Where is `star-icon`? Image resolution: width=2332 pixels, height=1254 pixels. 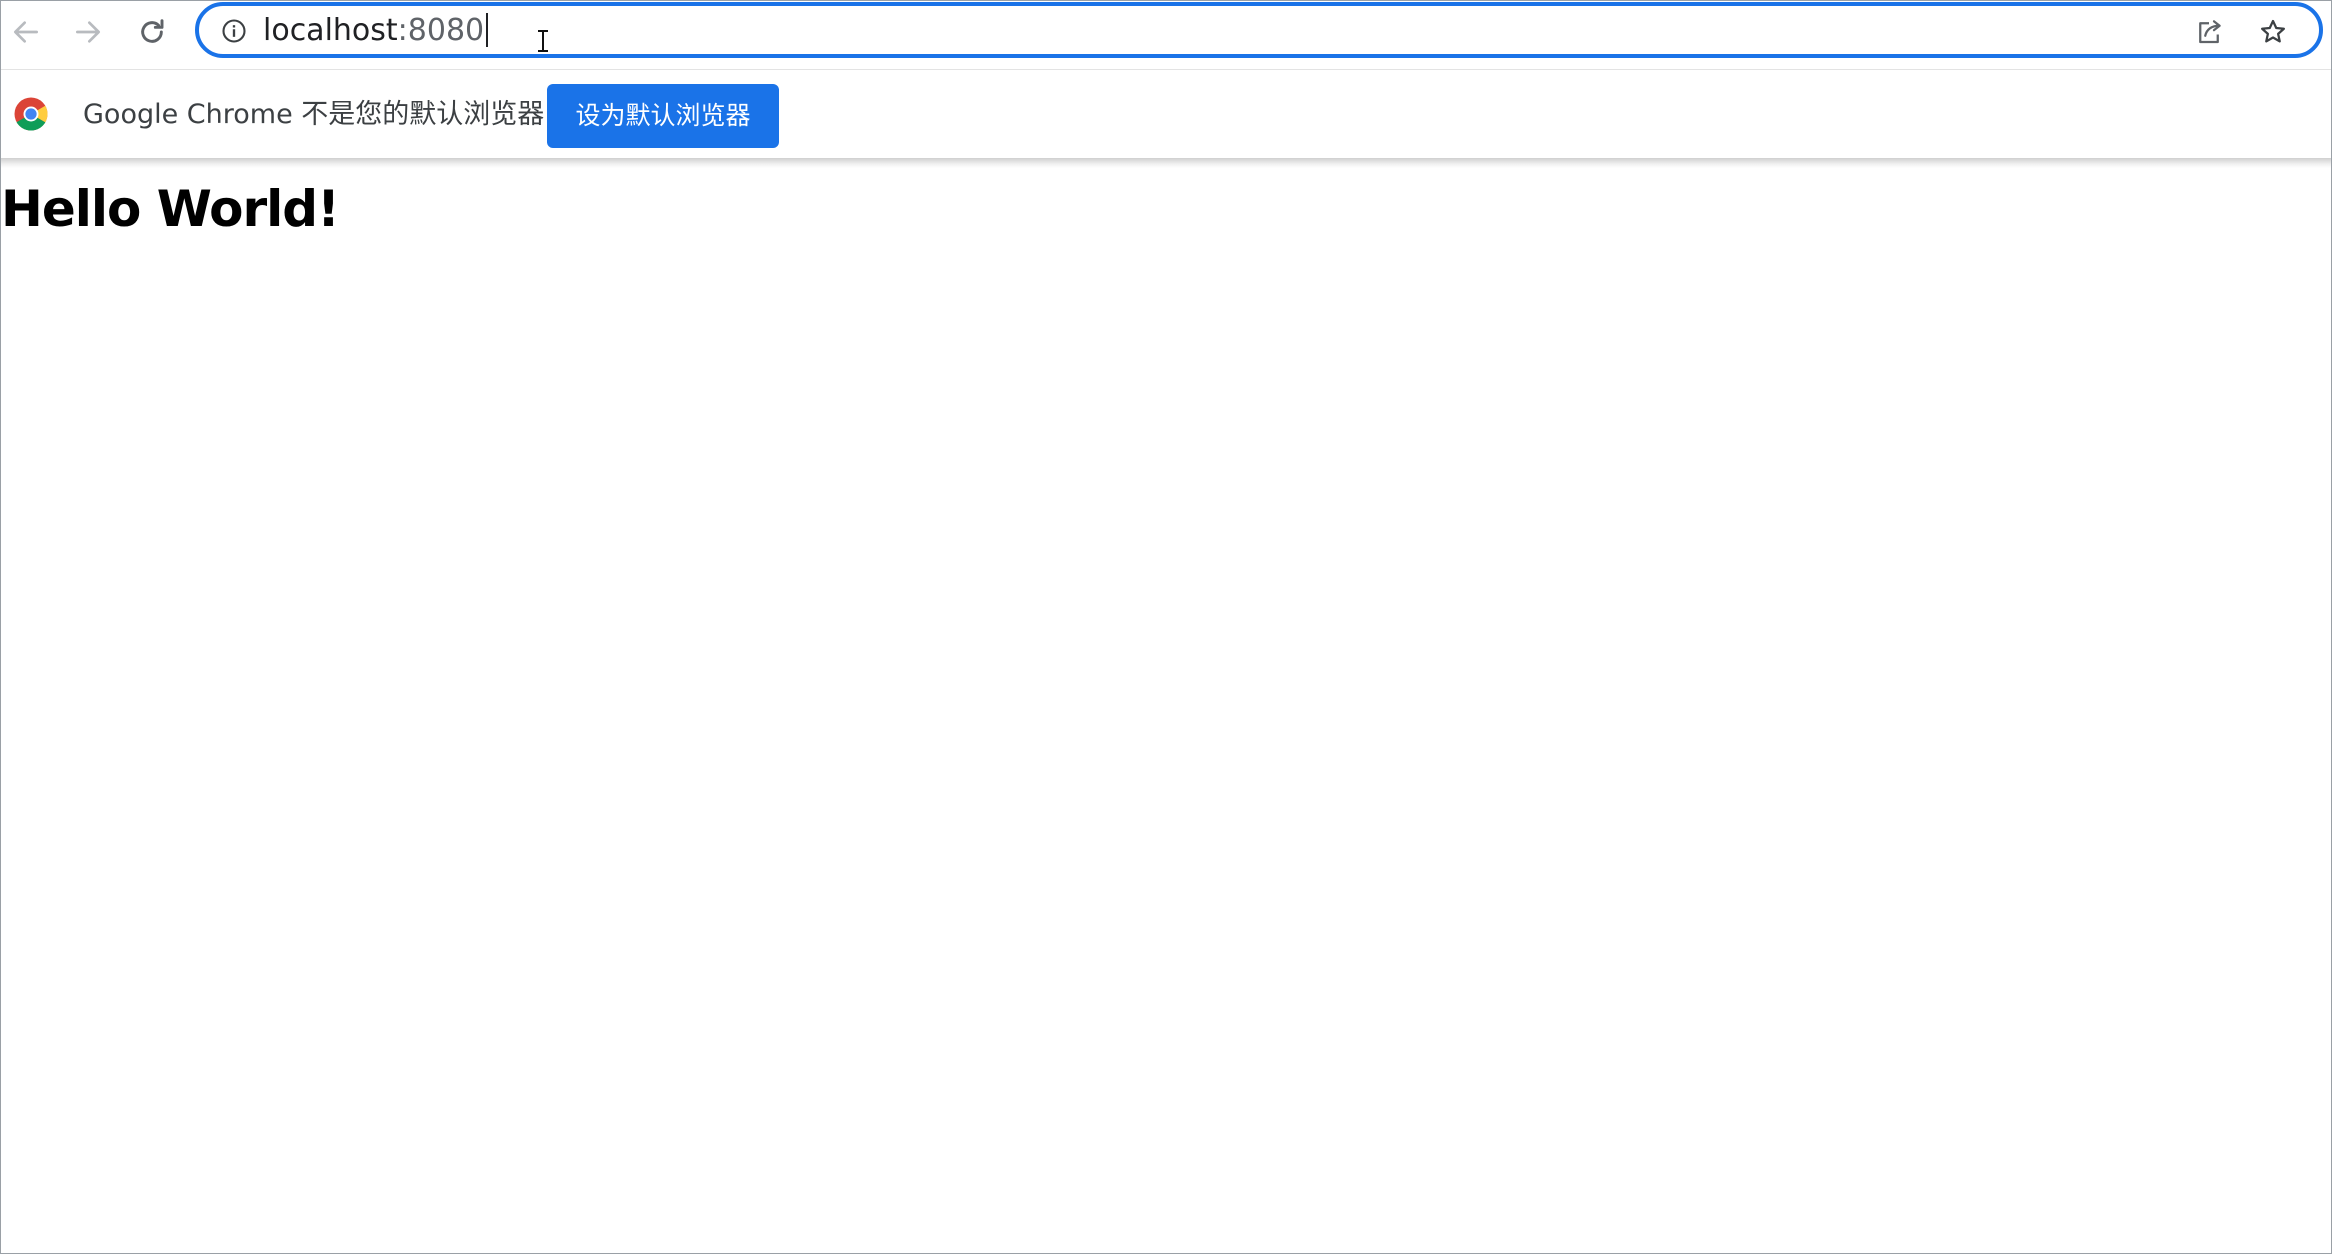 star-icon is located at coordinates (2273, 32).